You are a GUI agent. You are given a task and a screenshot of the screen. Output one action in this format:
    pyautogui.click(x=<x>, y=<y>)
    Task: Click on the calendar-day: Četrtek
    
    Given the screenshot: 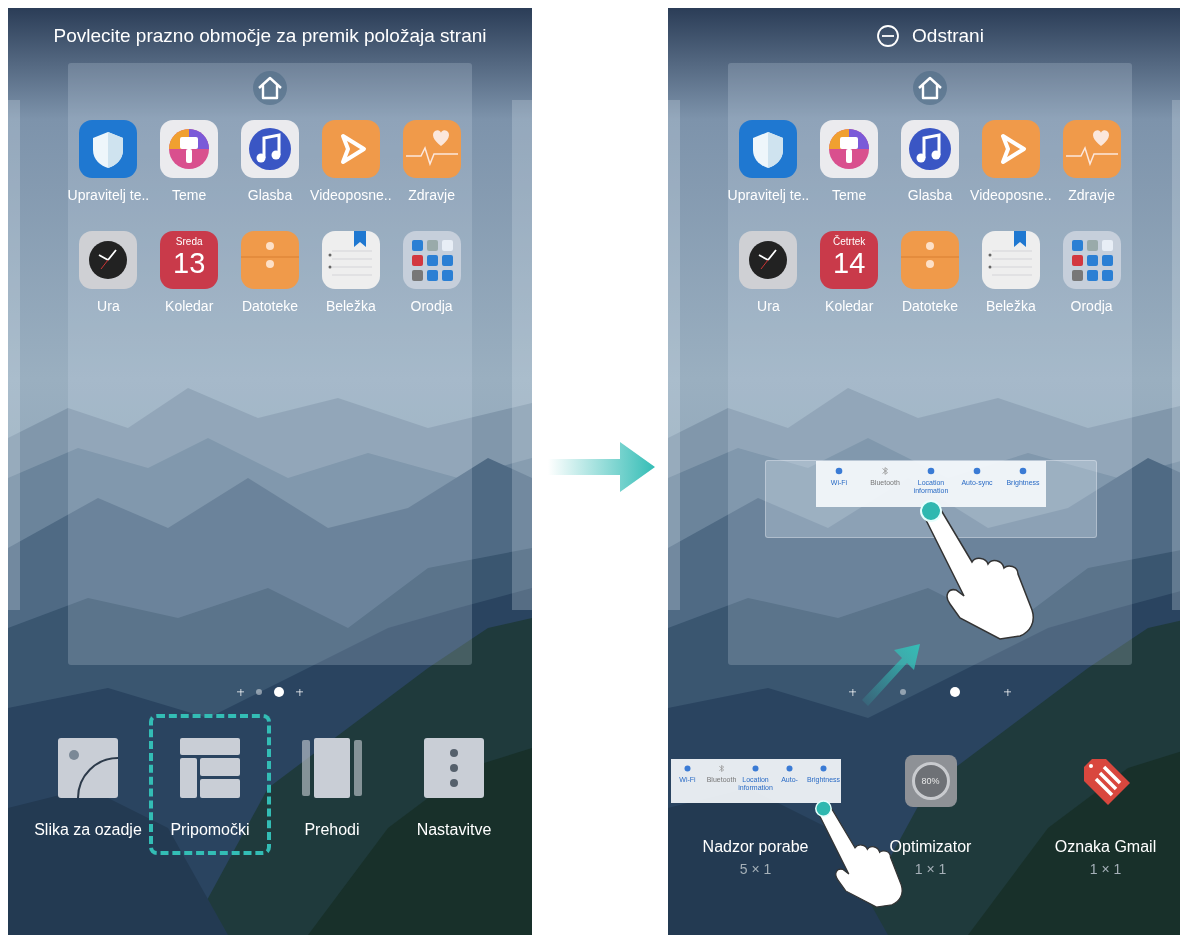 What is the action you would take?
    pyautogui.click(x=849, y=241)
    